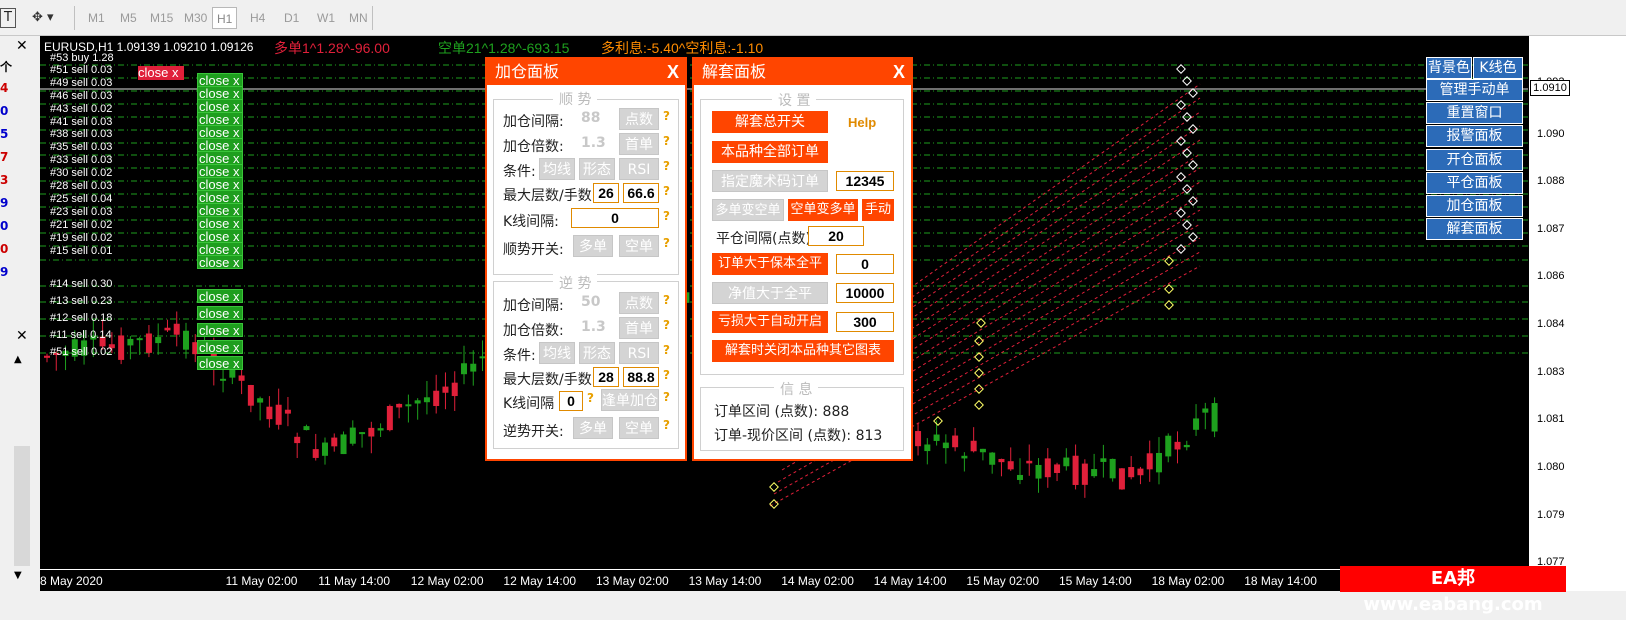 This screenshot has width=1626, height=620. Describe the element at coordinates (257, 18) in the screenshot. I see `tf-h4: H4` at that location.